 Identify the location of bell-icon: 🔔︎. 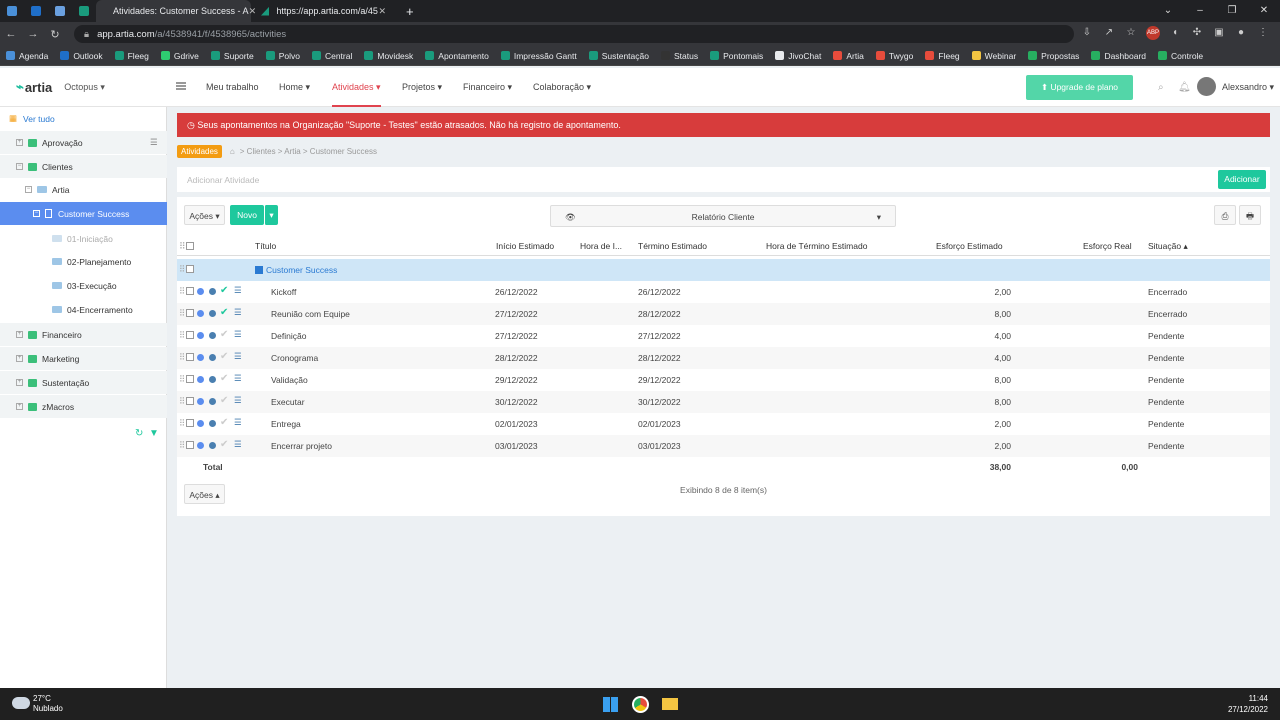
(1184, 87).